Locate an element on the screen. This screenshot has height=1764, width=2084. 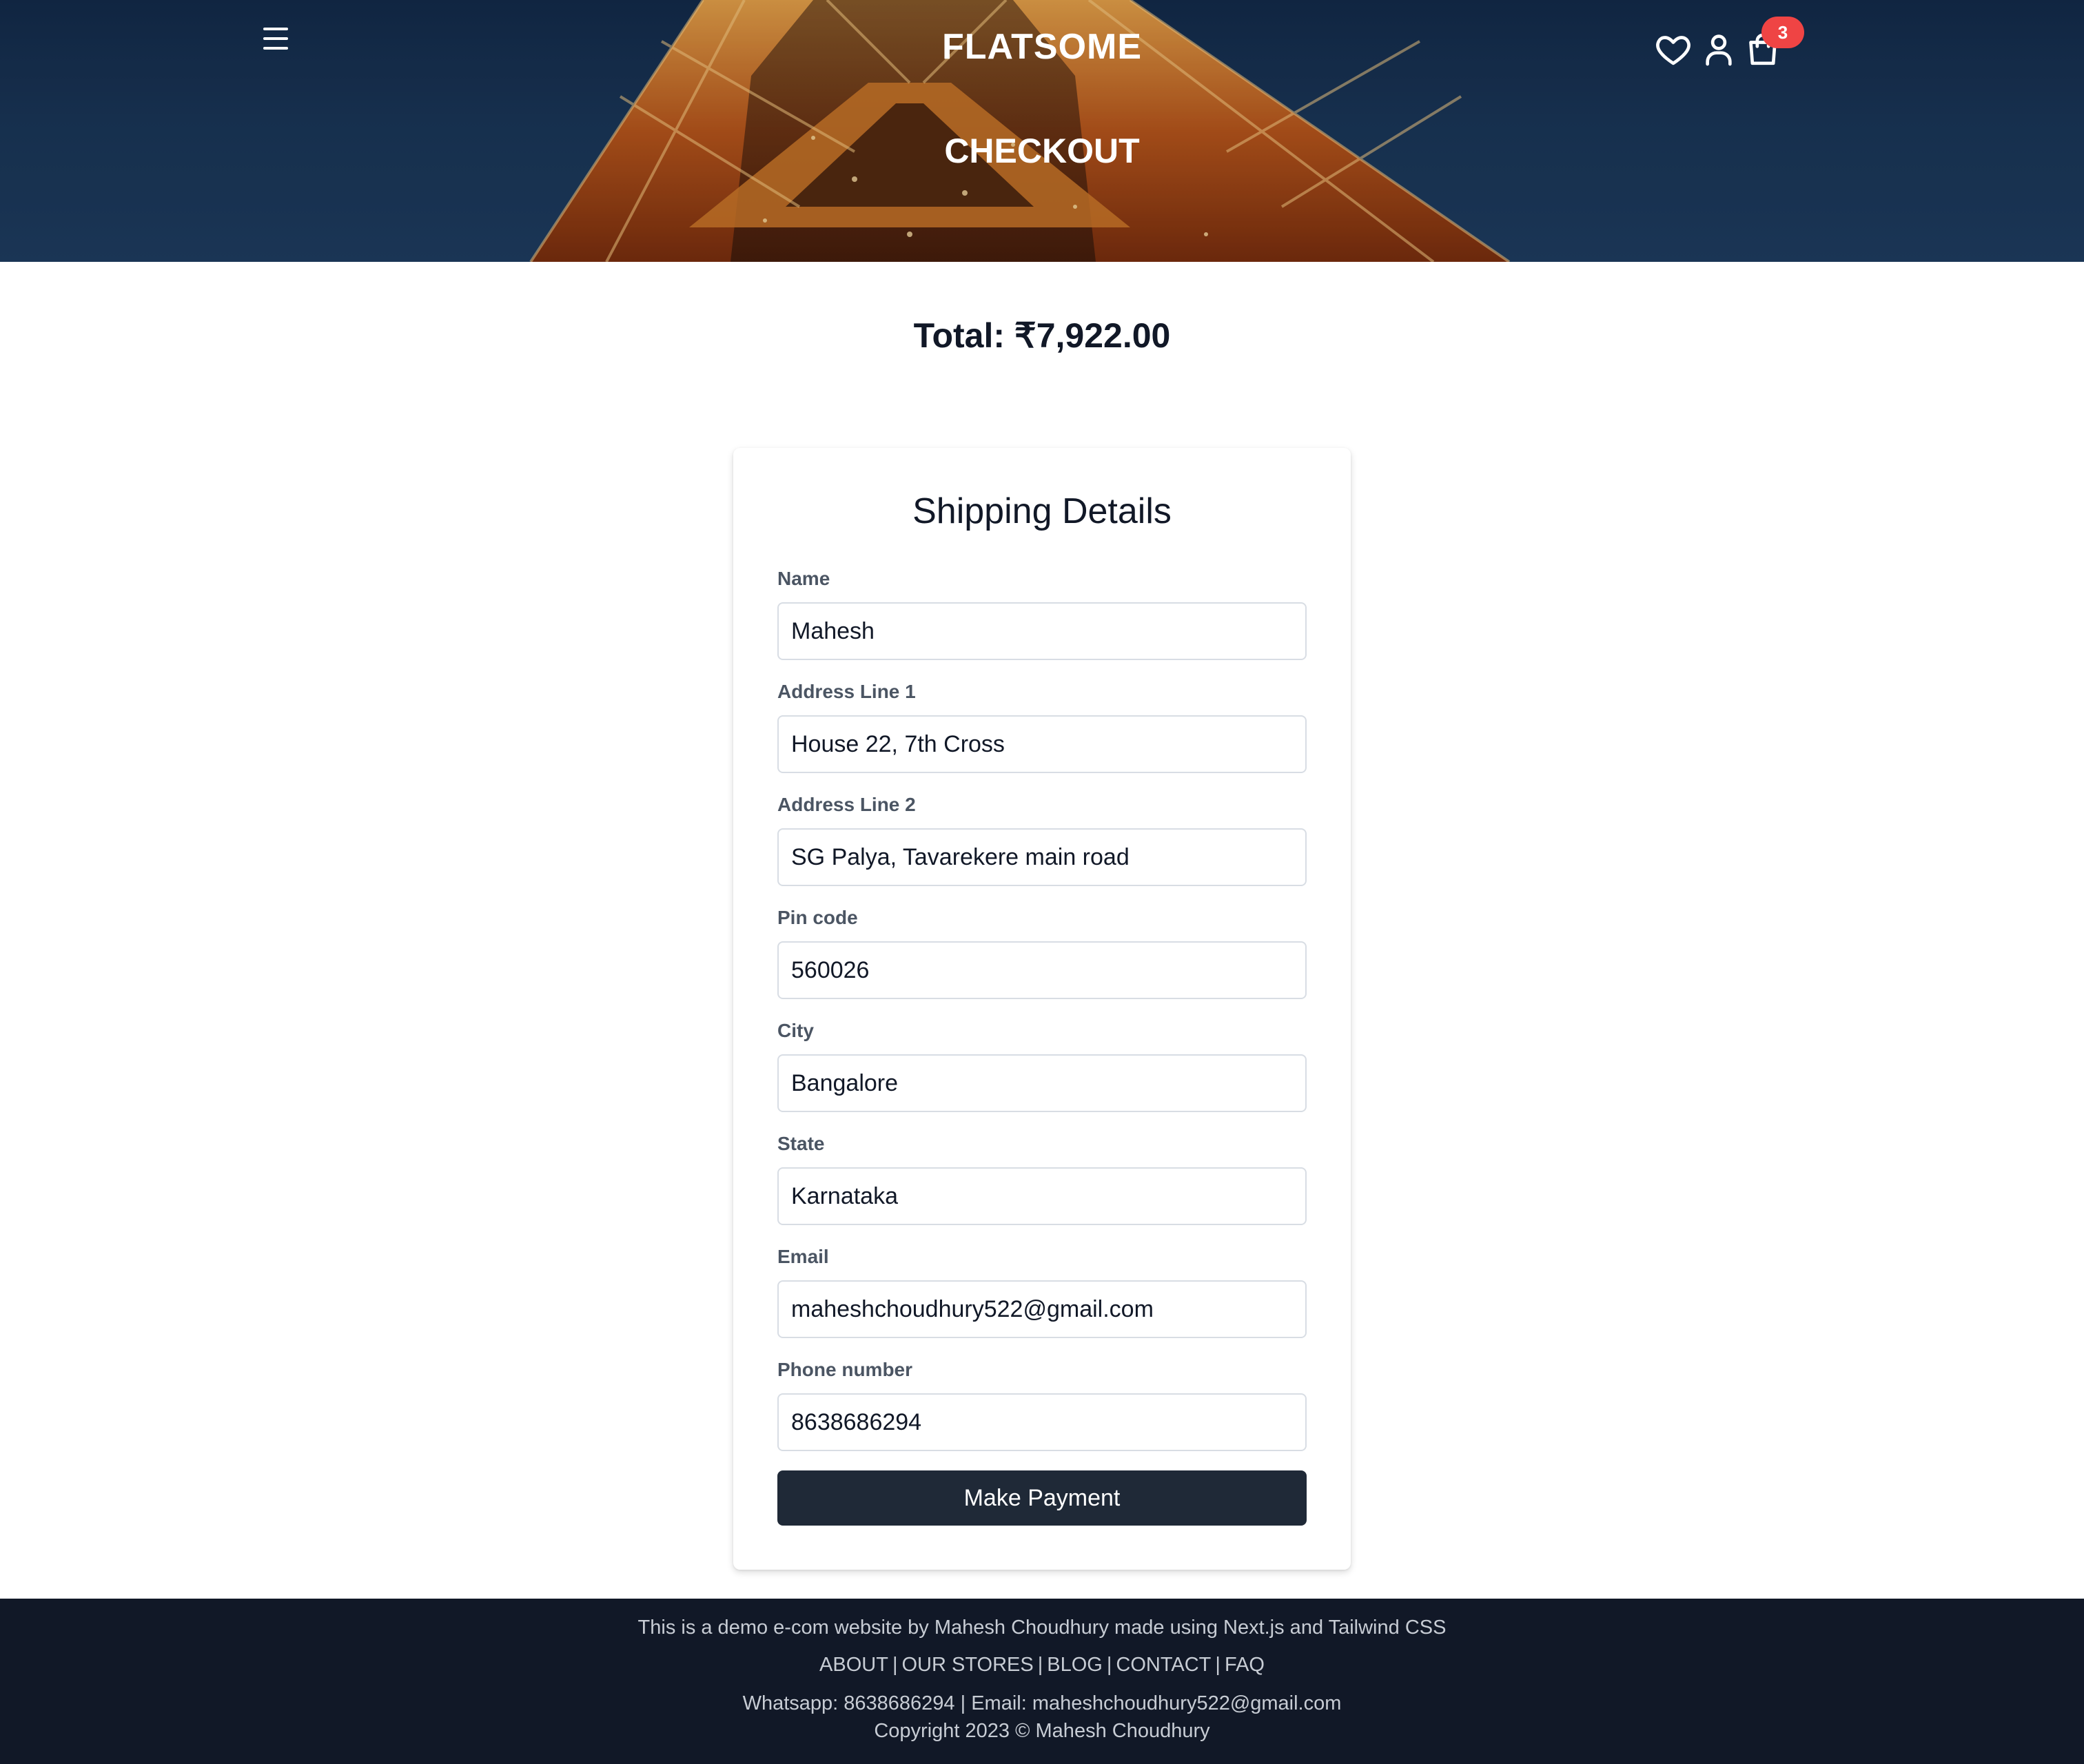
address-line-2-input is located at coordinates (1042, 857).